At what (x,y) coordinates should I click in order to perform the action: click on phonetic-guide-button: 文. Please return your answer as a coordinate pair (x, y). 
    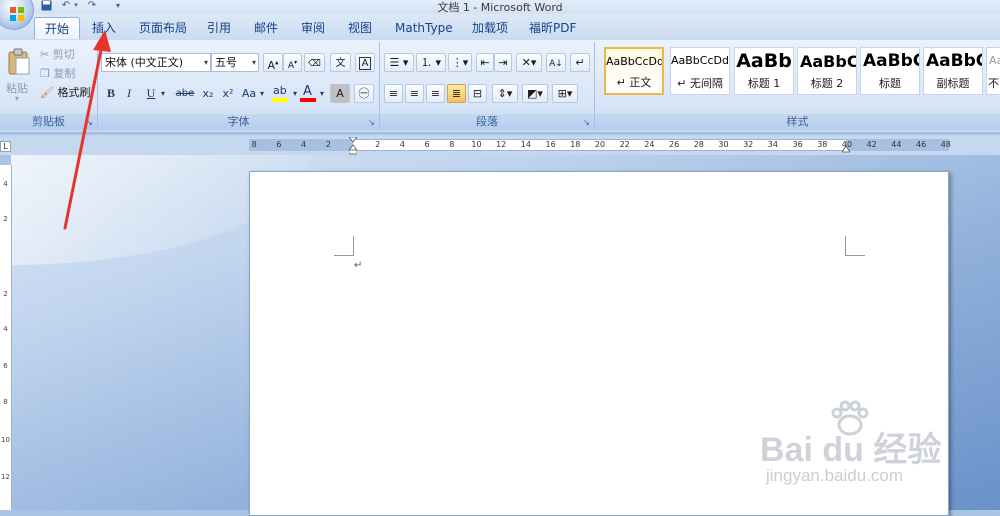
    Looking at the image, I should click on (340, 62).